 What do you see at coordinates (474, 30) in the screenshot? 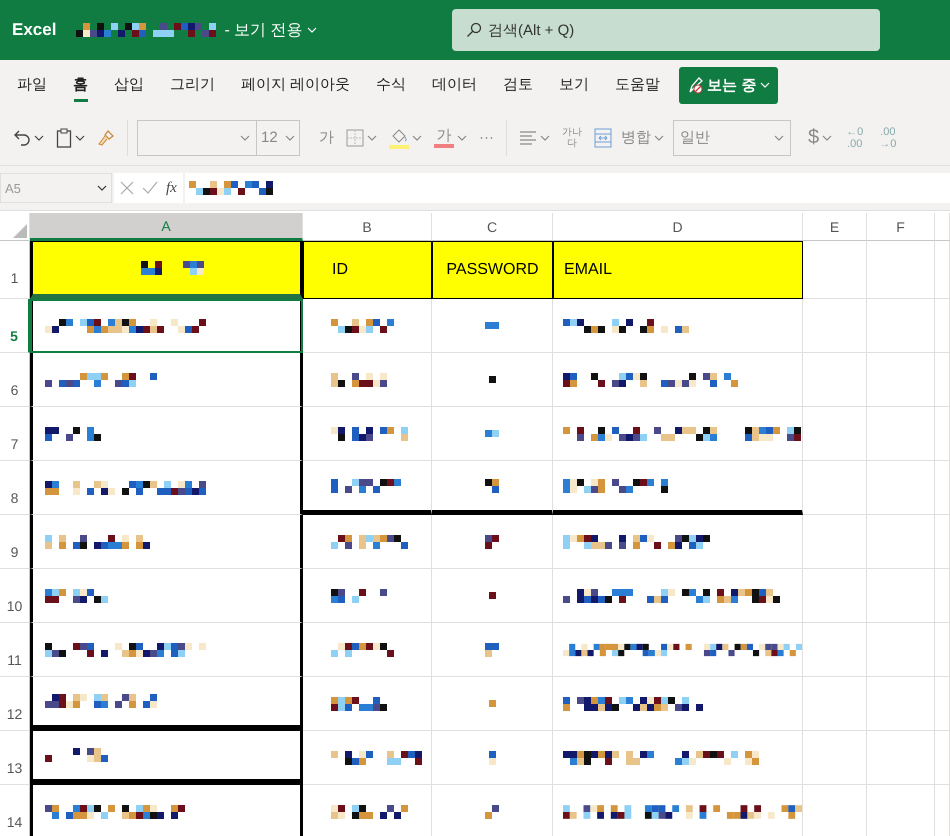
I see `search-icon` at bounding box center [474, 30].